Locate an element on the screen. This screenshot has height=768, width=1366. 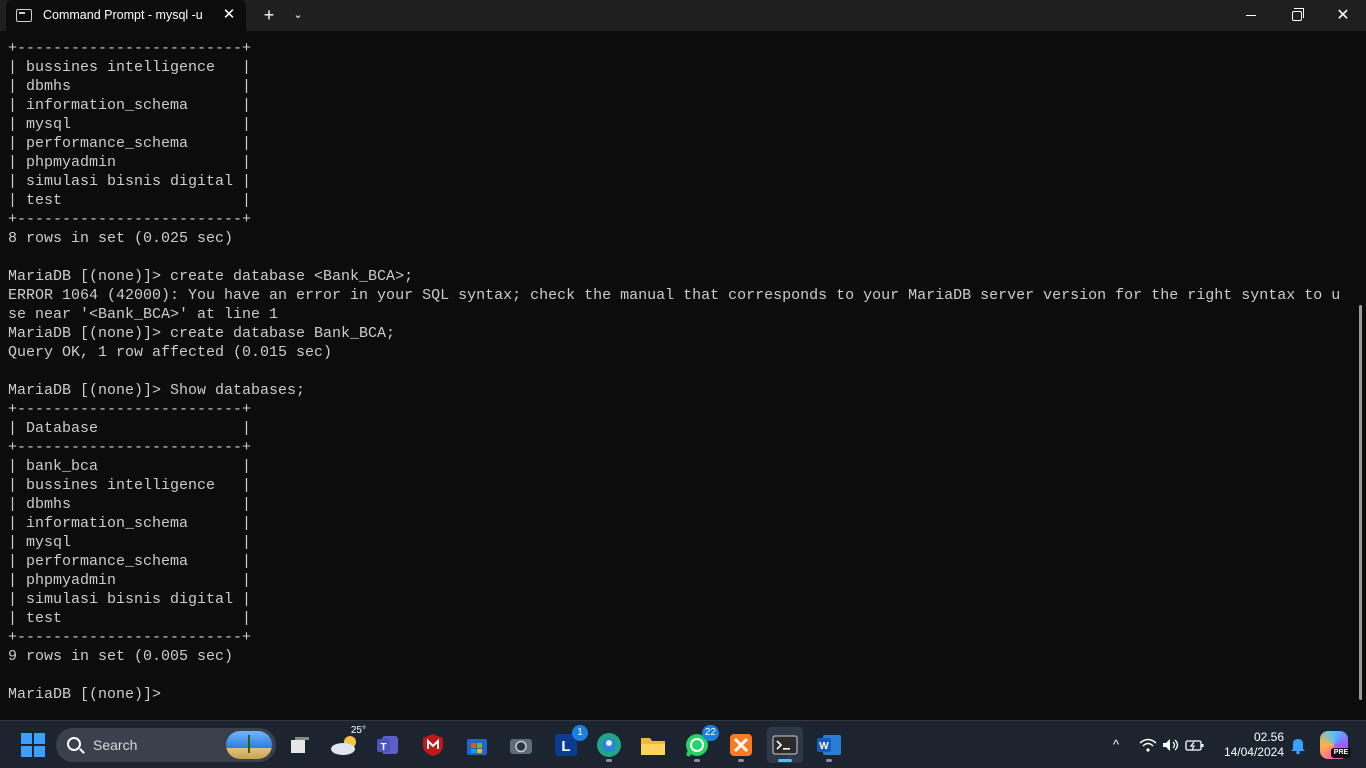
maximize-button is located at coordinates (1297, 15).